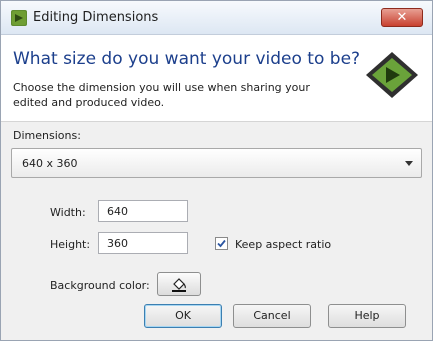  I want to click on page-heading: What size do you want your video to be?, so click(187, 59).